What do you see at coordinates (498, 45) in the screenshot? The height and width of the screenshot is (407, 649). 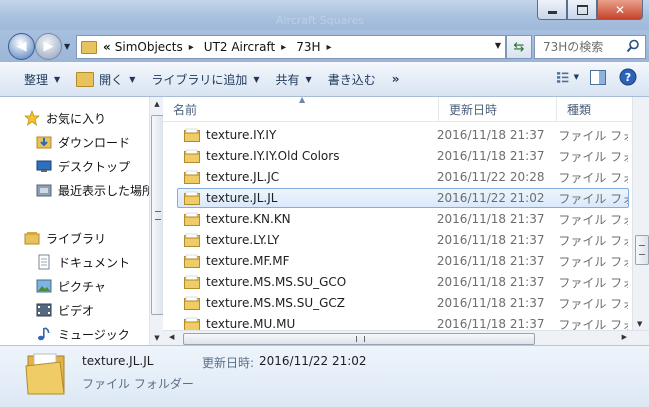 I see `address-history-dropdown-icon: ▼` at bounding box center [498, 45].